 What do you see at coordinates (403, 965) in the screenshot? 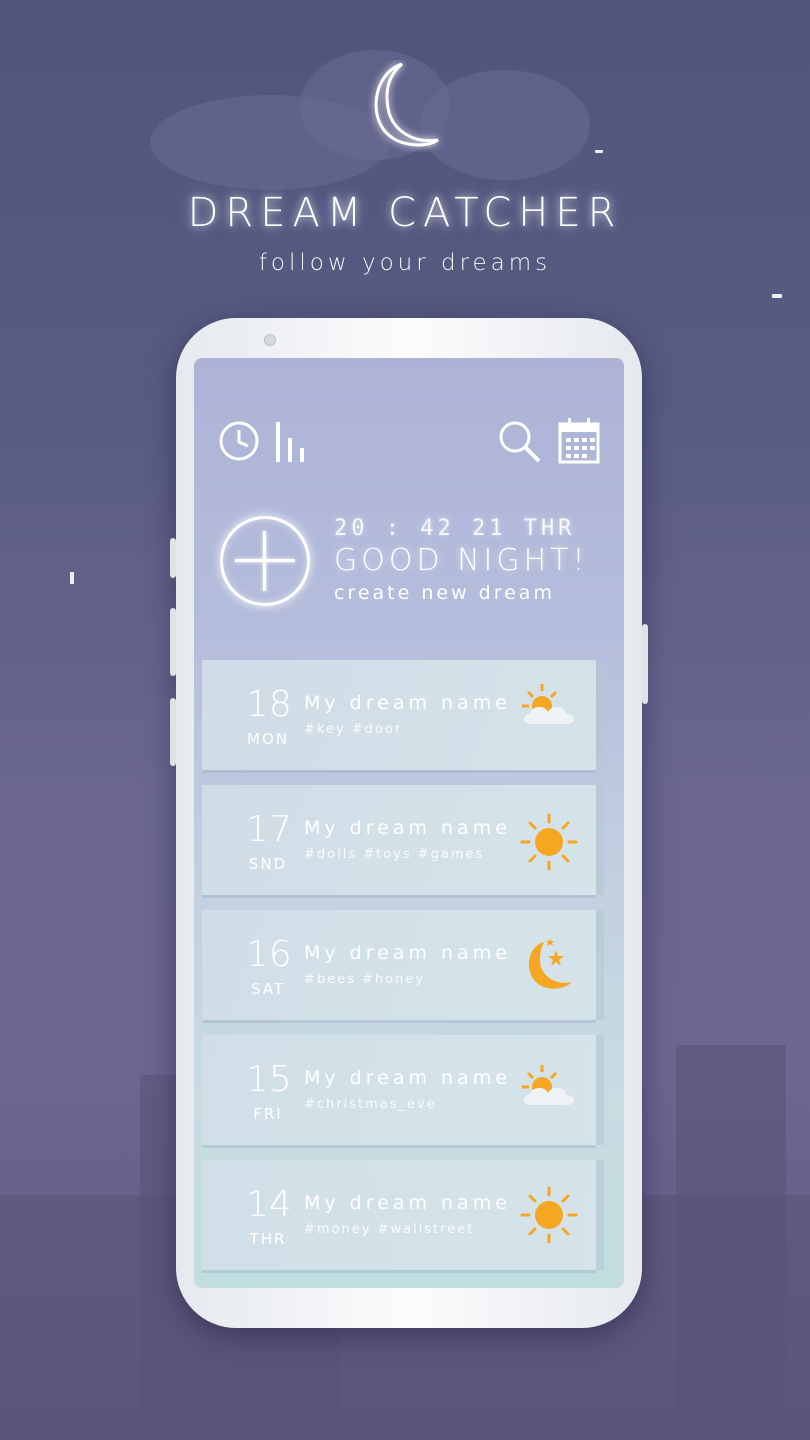
I see `dream-card: 16 SAT My dream name #bees #honey` at bounding box center [403, 965].